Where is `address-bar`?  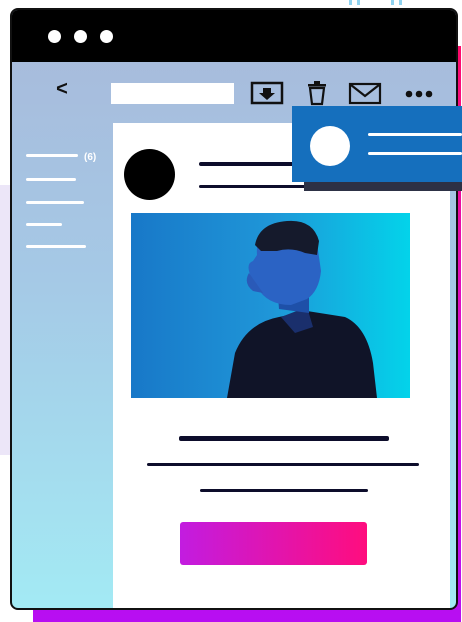
address-bar is located at coordinates (172, 93).